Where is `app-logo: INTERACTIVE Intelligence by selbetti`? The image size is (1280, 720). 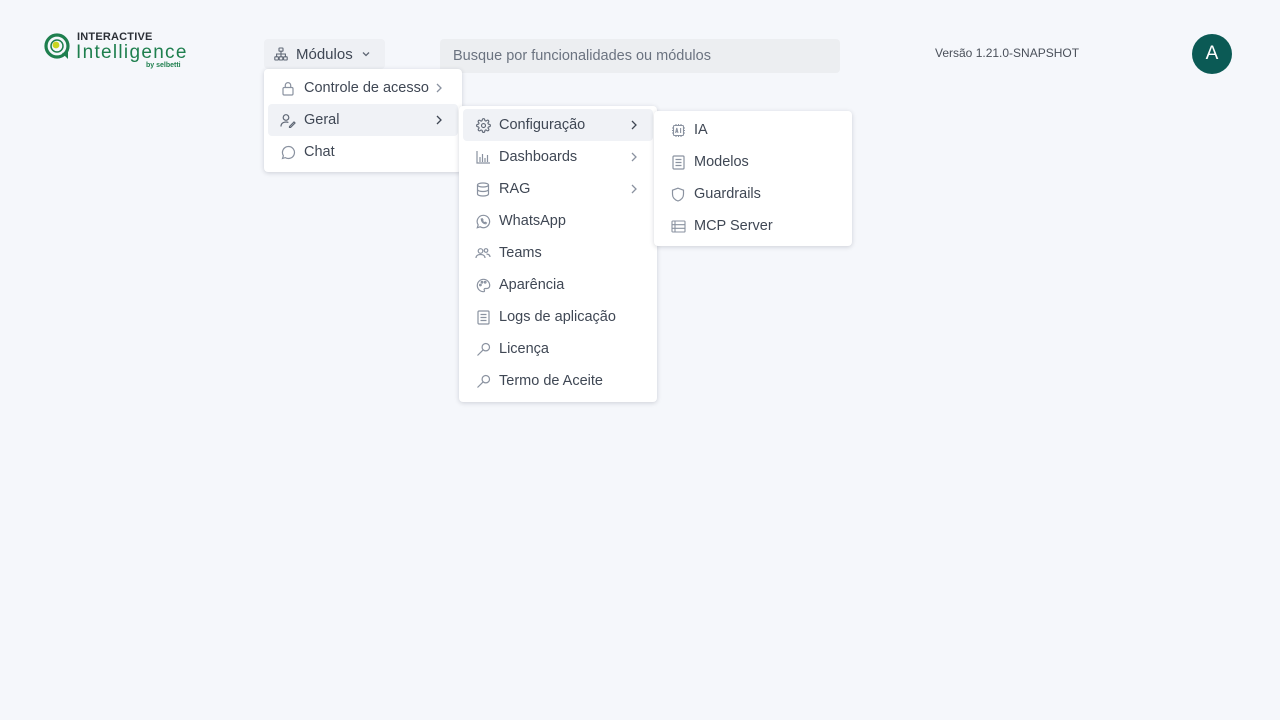 app-logo: INTERACTIVE Intelligence by selbetti is located at coordinates (117, 52).